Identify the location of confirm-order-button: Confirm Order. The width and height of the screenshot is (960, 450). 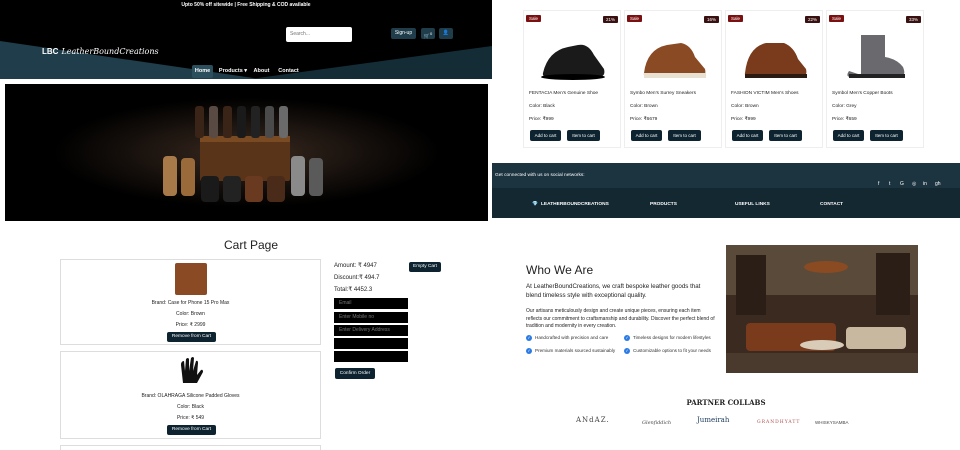
(355, 373).